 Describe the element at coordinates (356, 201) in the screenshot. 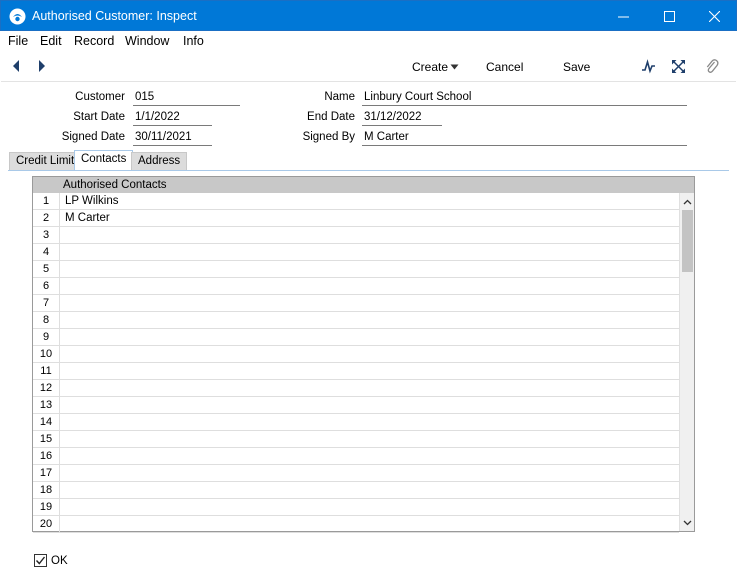

I see `table-row: 1 LP Wilkins` at that location.